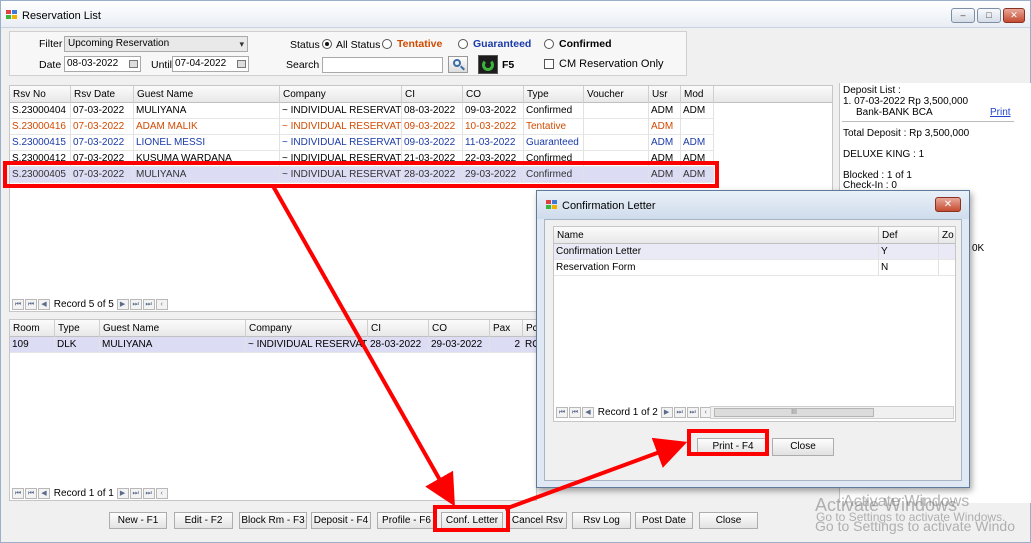 The height and width of the screenshot is (543, 1031). Describe the element at coordinates (596, 474) in the screenshot. I see `arrow-conf-letter-to-print` at that location.